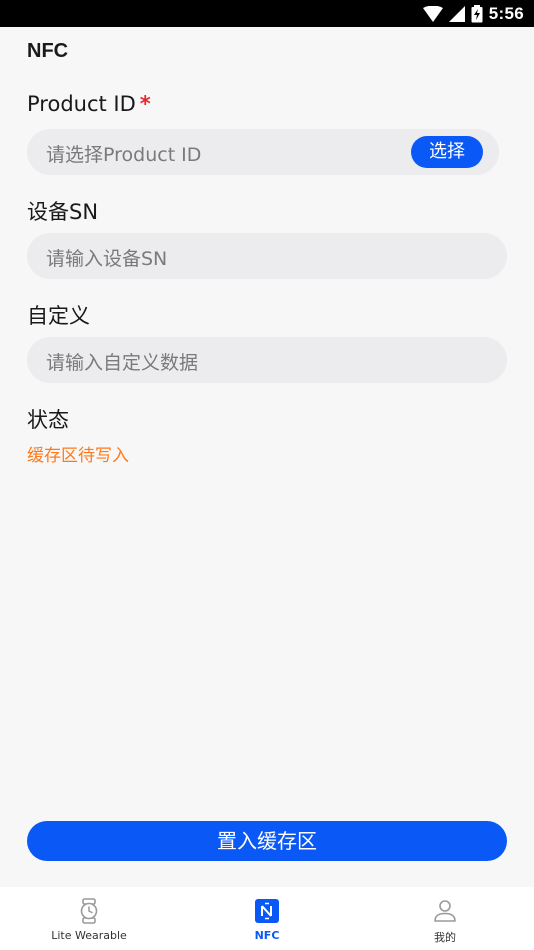 This screenshot has height=950, width=534. What do you see at coordinates (48, 420) in the screenshot?
I see `status-label: 状态` at bounding box center [48, 420].